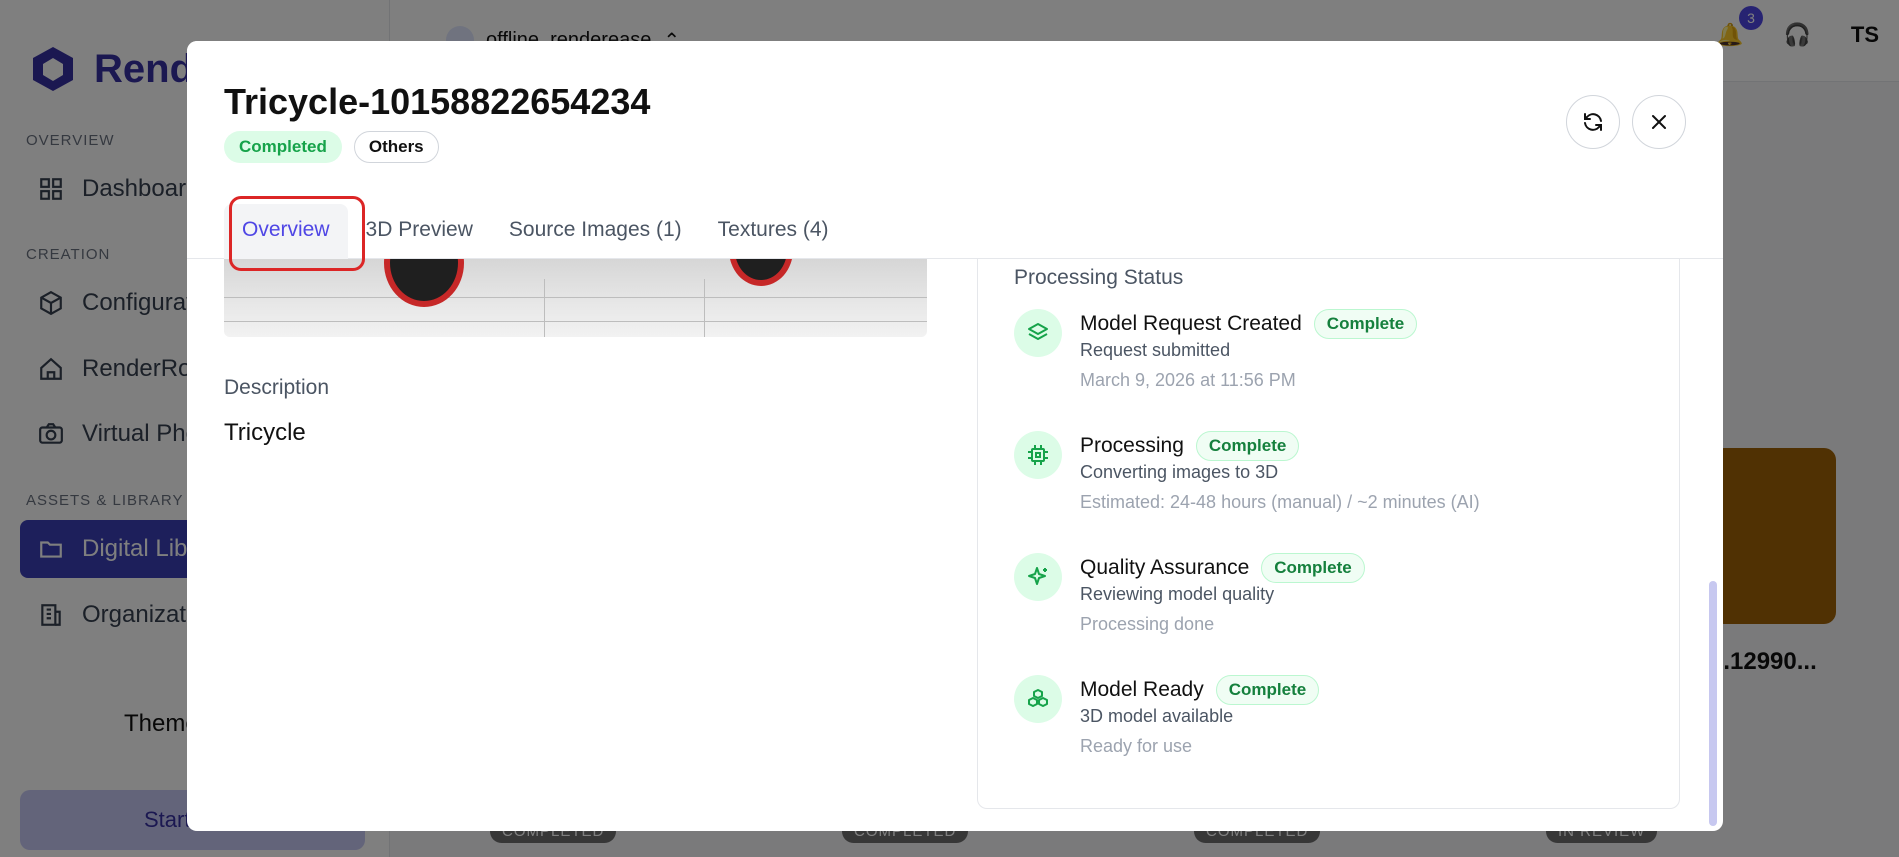 Image resolution: width=1899 pixels, height=857 pixels. What do you see at coordinates (1147, 624) in the screenshot?
I see `step-detail: Processing done` at bounding box center [1147, 624].